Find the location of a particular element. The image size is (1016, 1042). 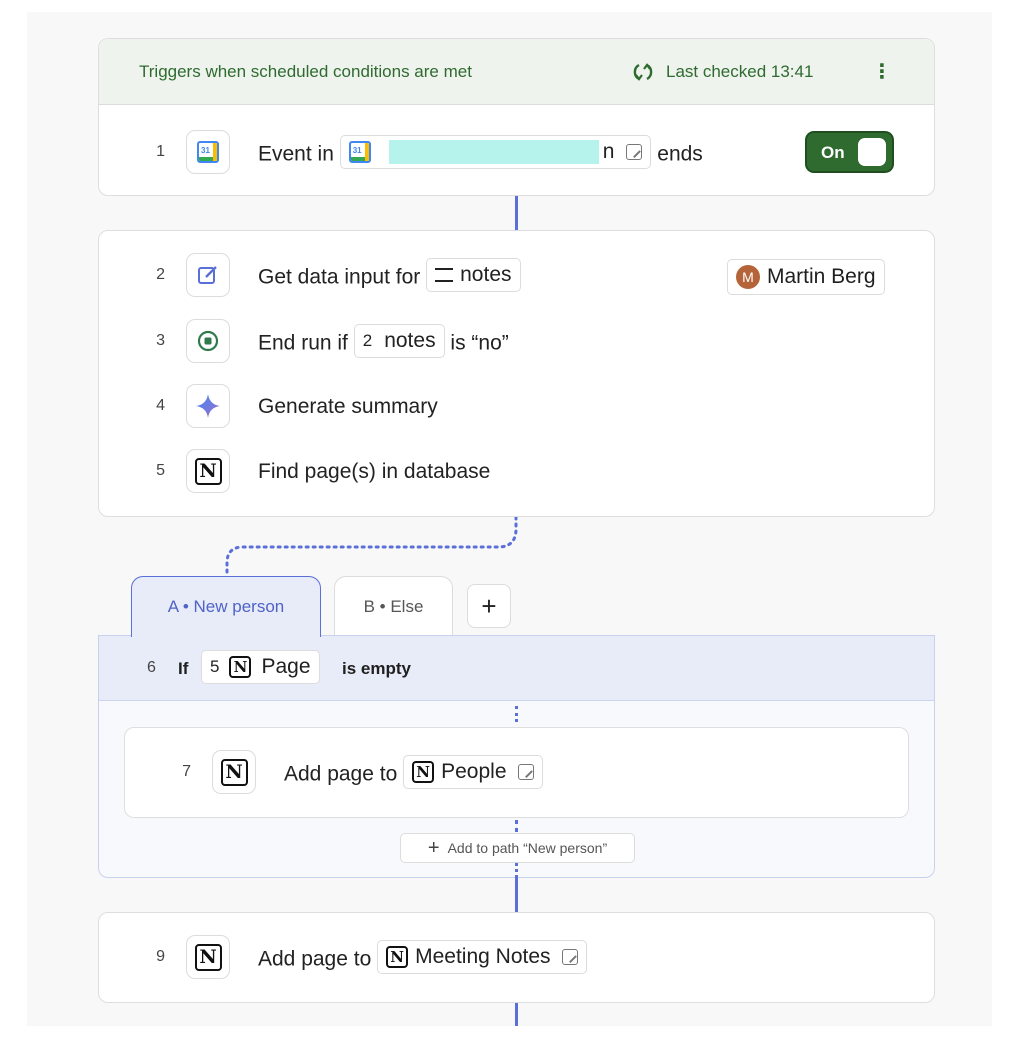

chip-text: Page is located at coordinates (286, 666).